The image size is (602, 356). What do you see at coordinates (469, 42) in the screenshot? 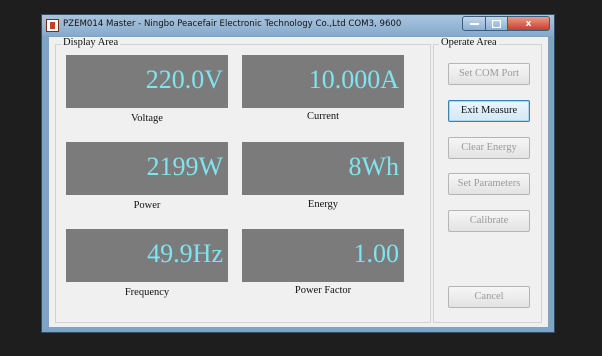
I see `operate-area-label: Operate Area` at bounding box center [469, 42].